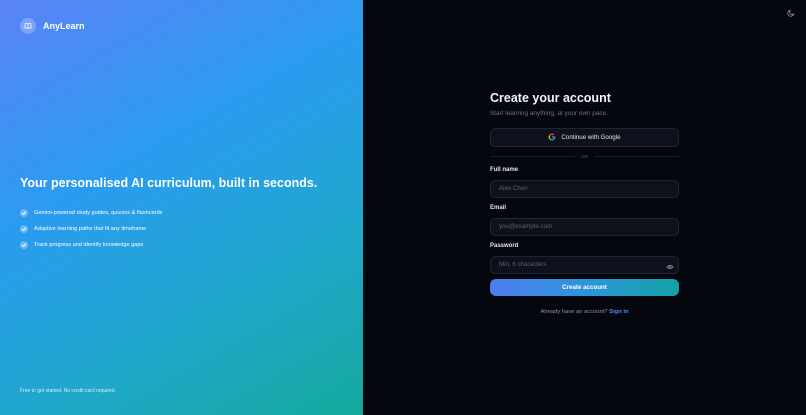 Image resolution: width=806 pixels, height=415 pixels. I want to click on moon-icon, so click(791, 13).